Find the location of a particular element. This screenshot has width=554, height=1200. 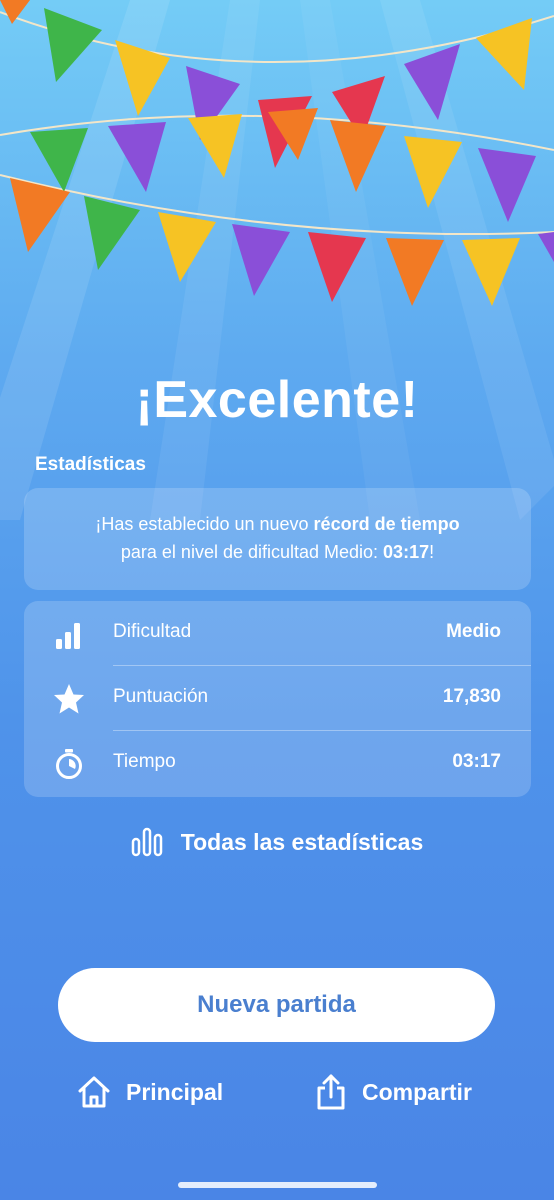

home-indicator is located at coordinates (277, 1185).